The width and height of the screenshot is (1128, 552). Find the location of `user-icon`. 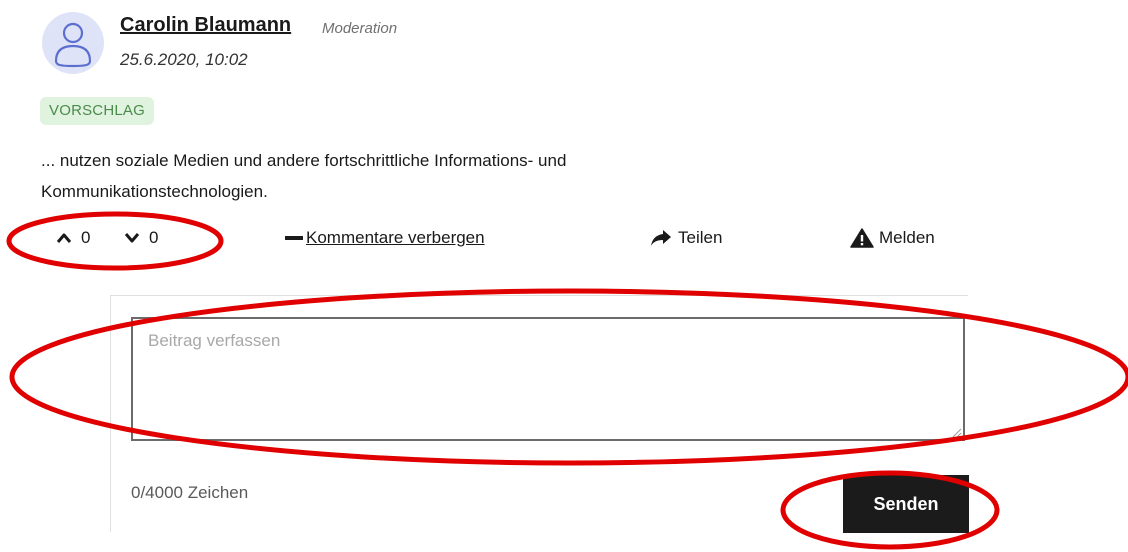

user-icon is located at coordinates (73, 45).